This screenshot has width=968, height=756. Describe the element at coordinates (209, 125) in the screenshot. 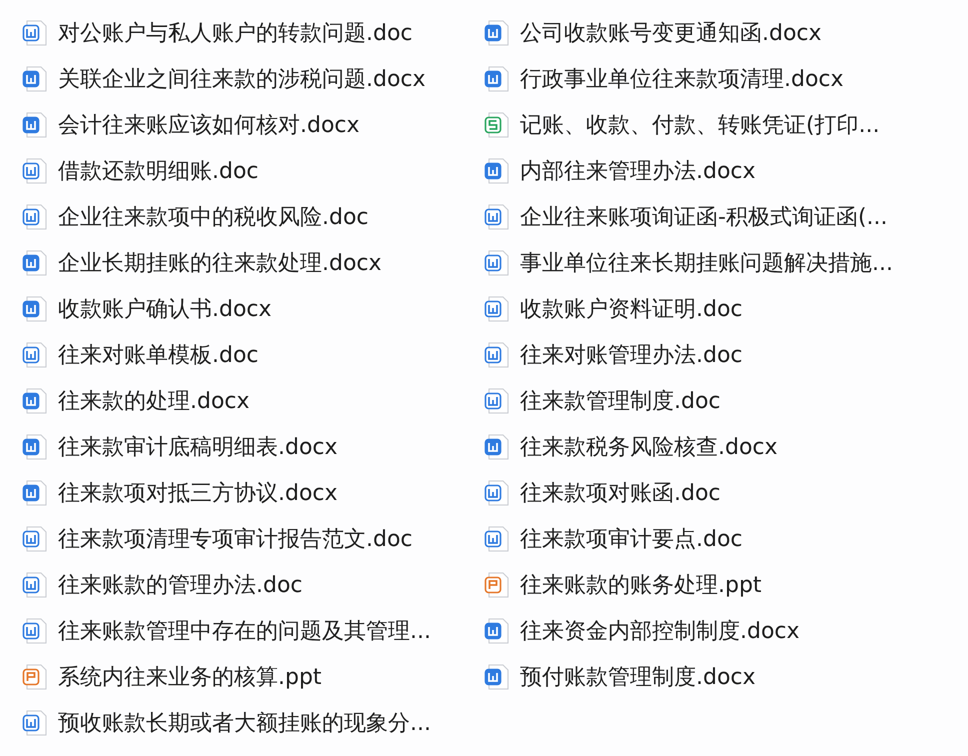

I see `file-name: 会计往来账应该如何核对.docx` at that location.